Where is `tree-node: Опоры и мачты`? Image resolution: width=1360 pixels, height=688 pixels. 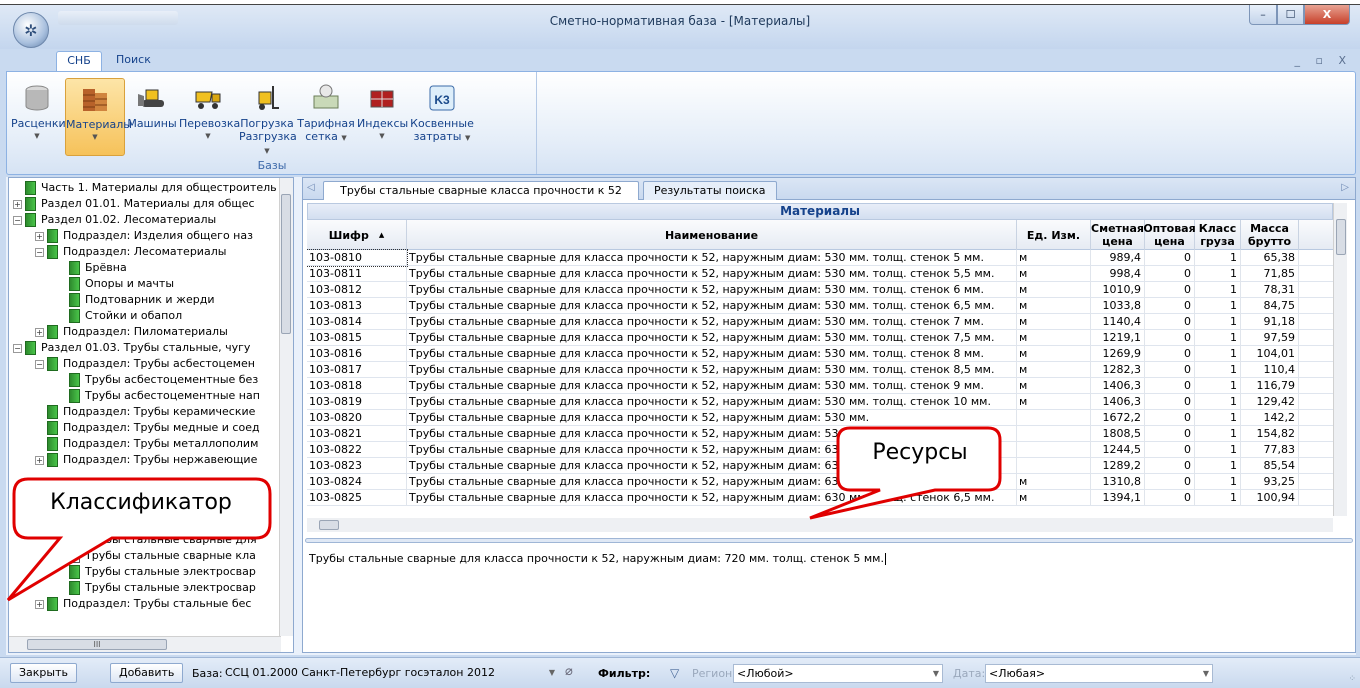
tree-node: Опоры и мачты is located at coordinates (144, 284).